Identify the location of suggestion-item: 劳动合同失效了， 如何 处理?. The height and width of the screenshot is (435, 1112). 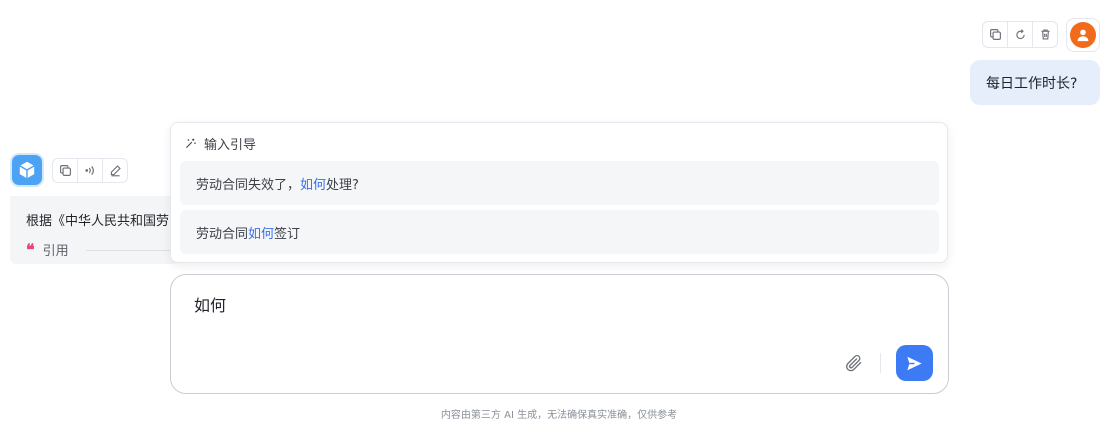
(559, 183).